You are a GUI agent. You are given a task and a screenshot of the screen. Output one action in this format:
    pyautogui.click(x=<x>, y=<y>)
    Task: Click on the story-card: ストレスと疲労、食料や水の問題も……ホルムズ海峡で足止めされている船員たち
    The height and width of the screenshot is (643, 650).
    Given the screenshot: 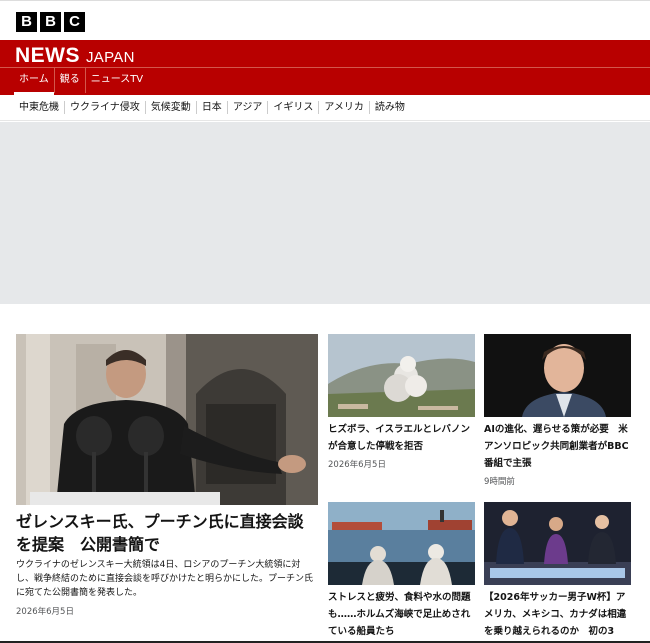 What is the action you would take?
    pyautogui.click(x=401, y=571)
    